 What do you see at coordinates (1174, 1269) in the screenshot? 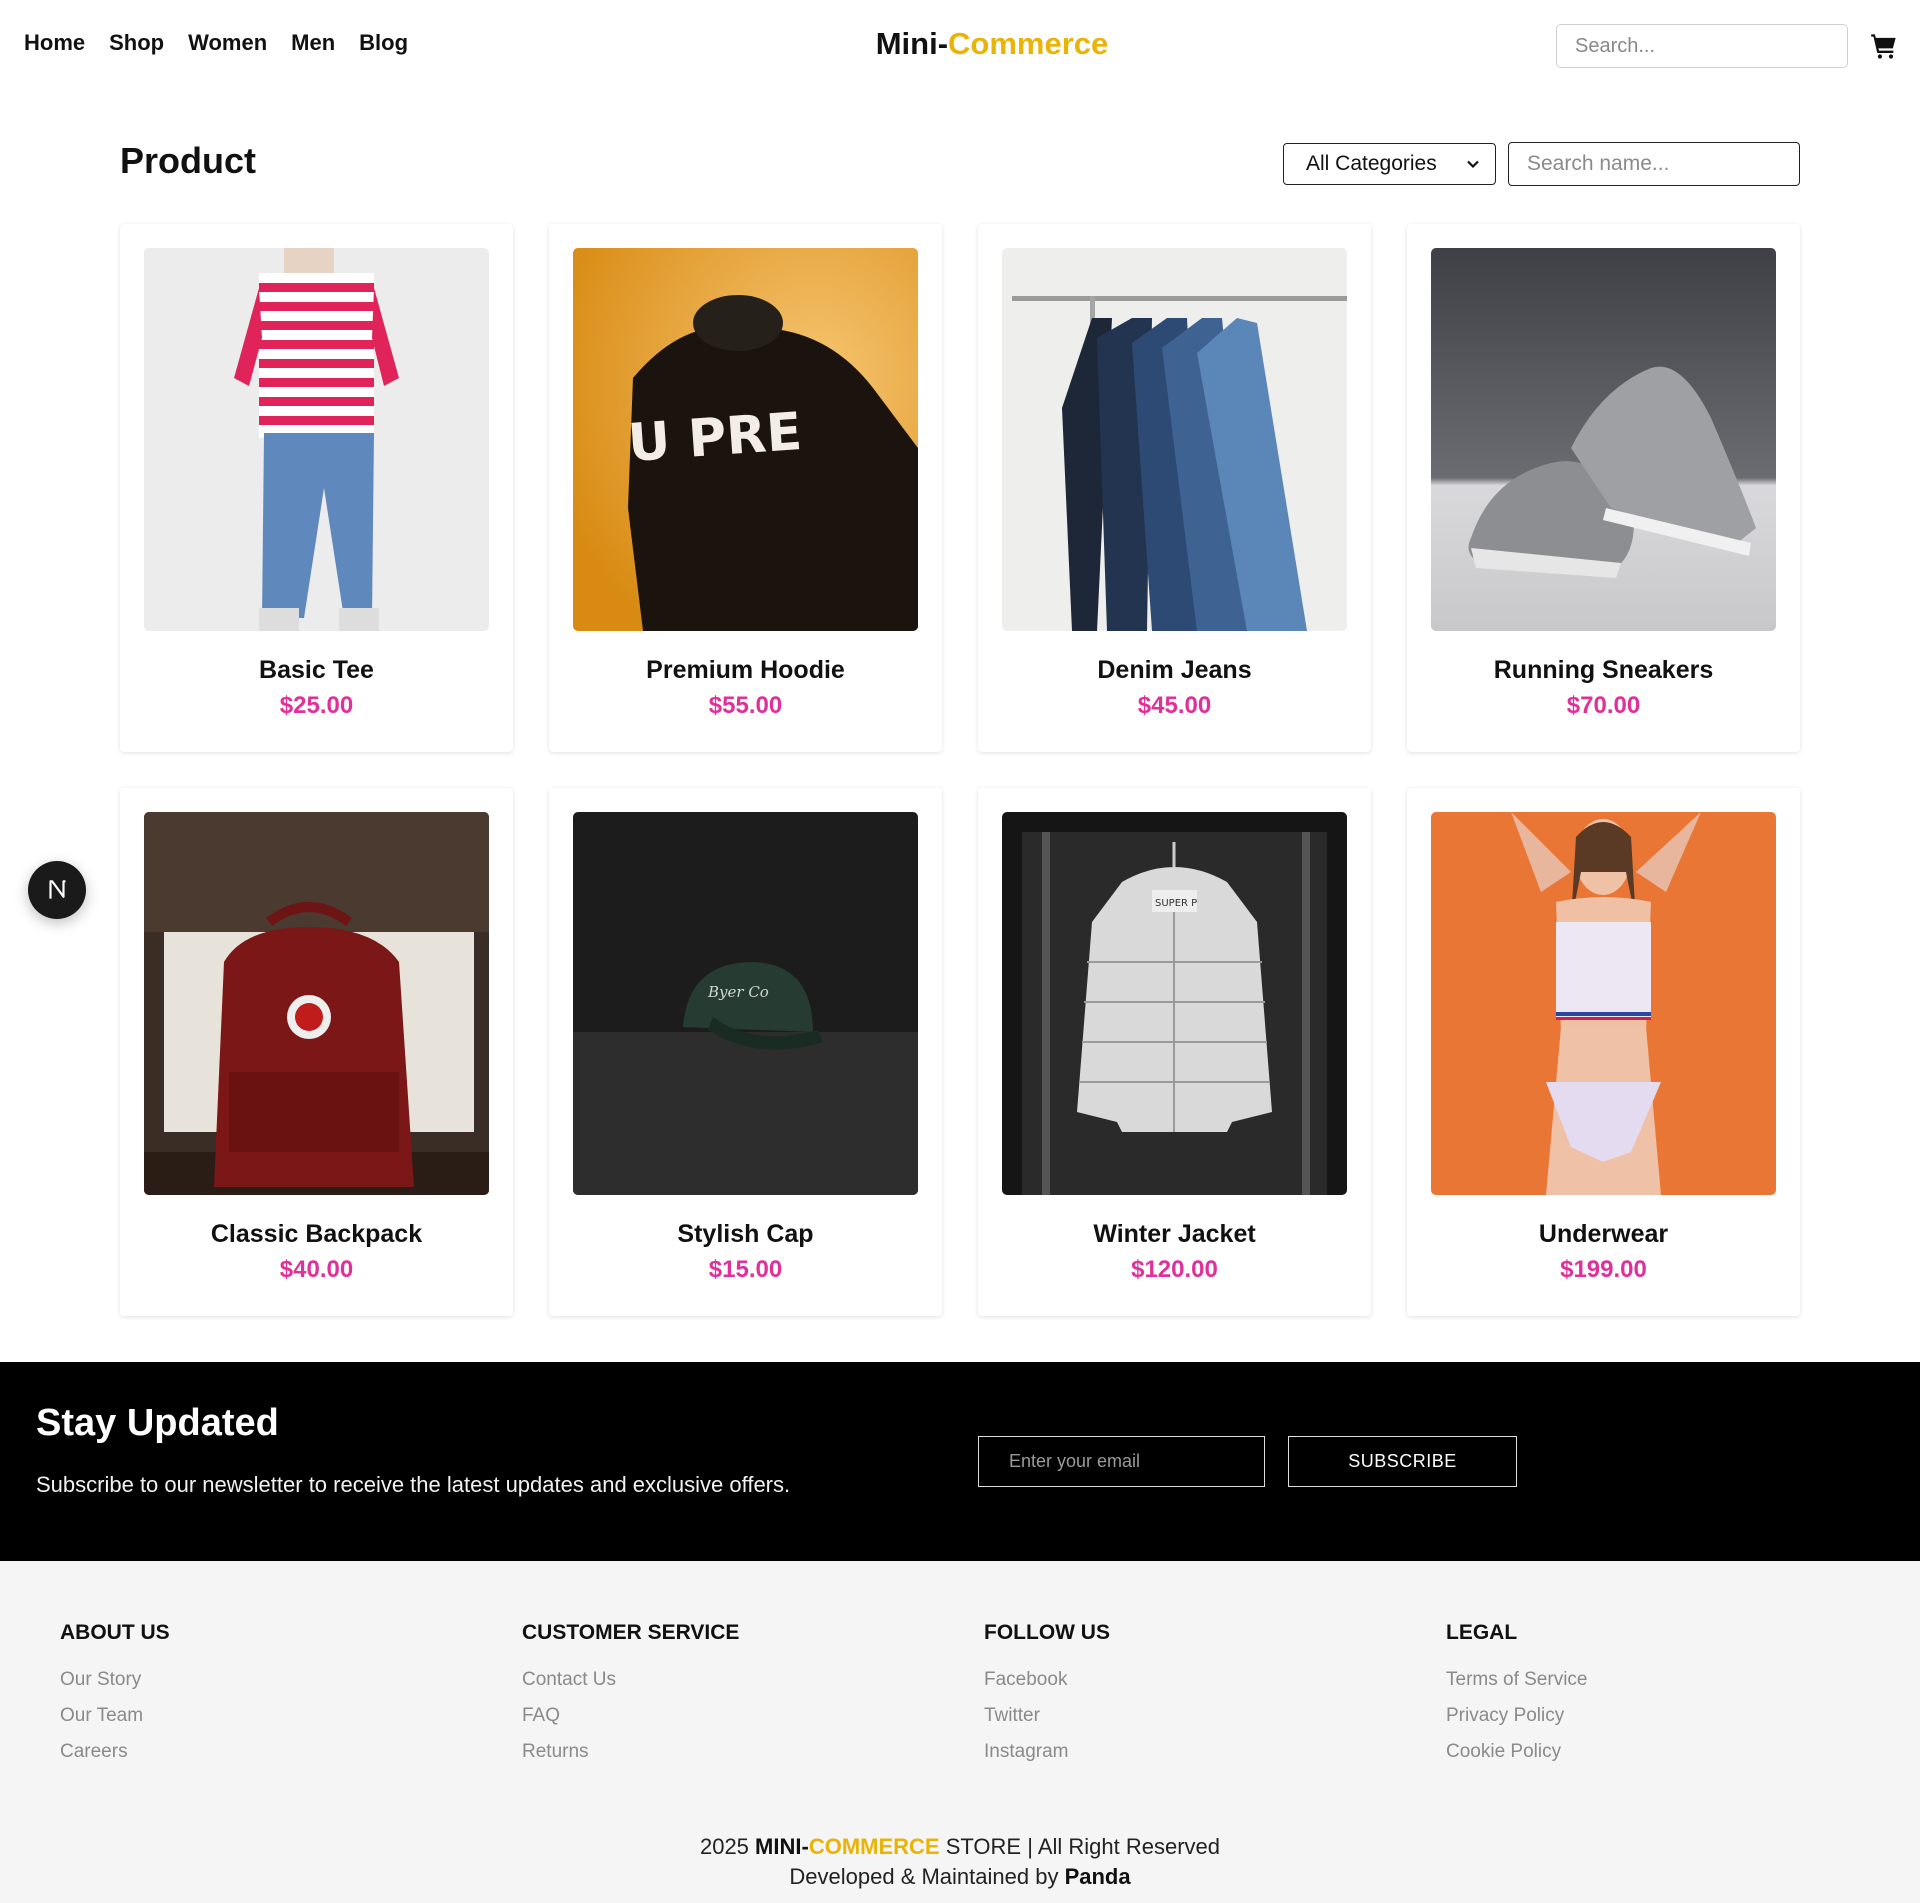
I see `product-price: $120.00` at bounding box center [1174, 1269].